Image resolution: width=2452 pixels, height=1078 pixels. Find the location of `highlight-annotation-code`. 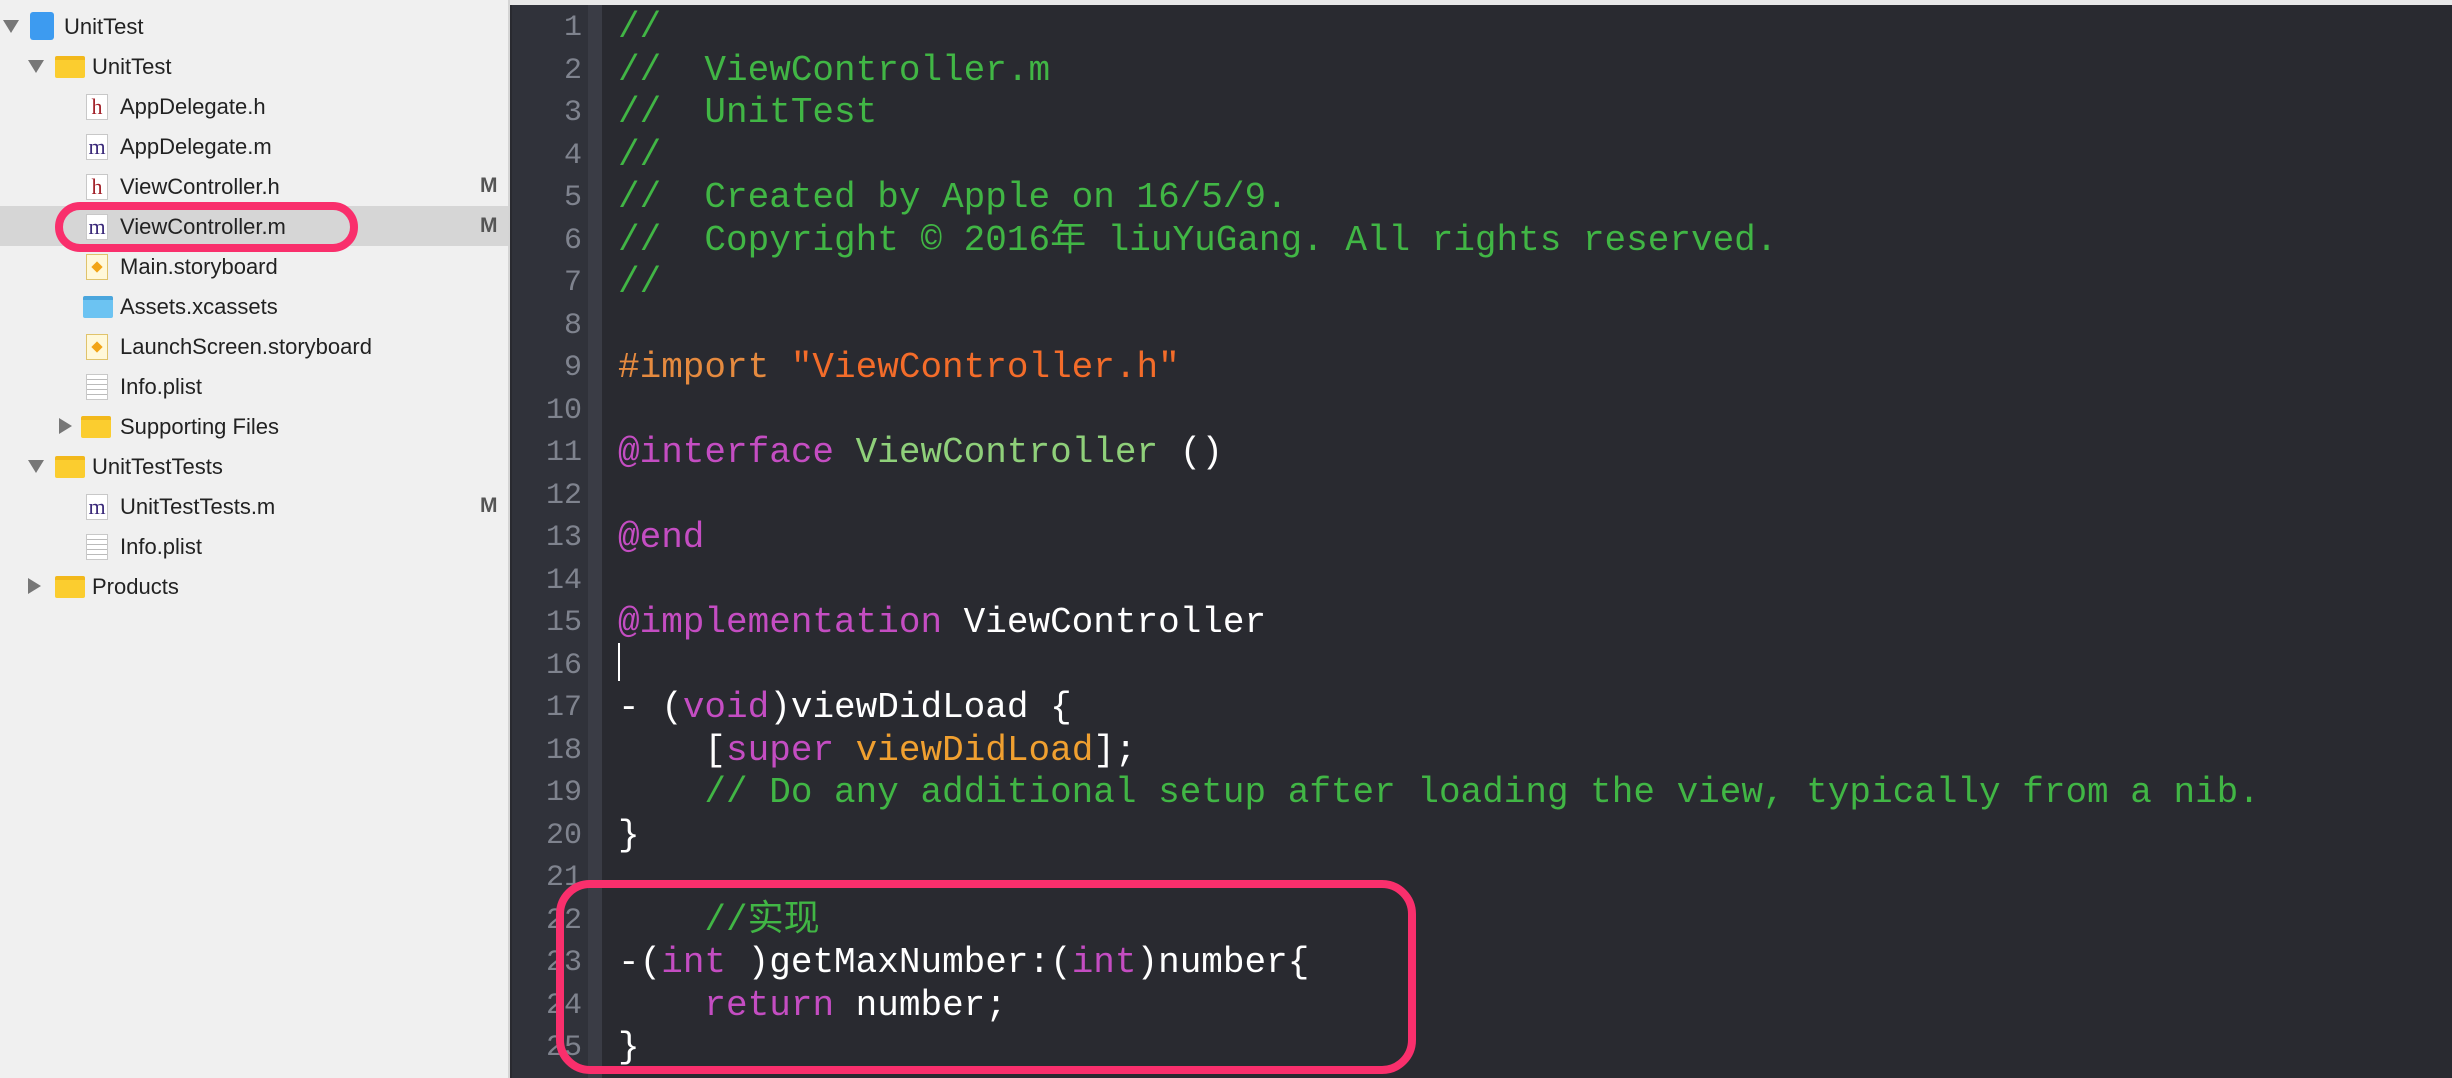

highlight-annotation-code is located at coordinates (986, 977).